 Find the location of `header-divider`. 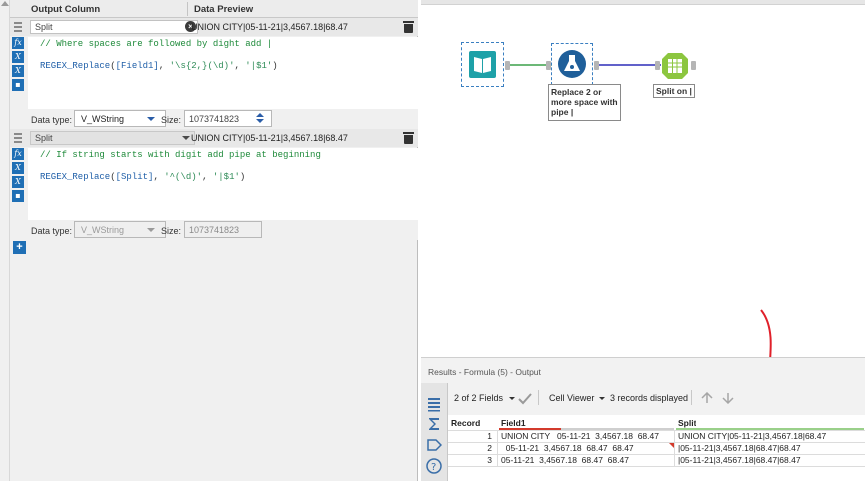

header-divider is located at coordinates (187, 9).